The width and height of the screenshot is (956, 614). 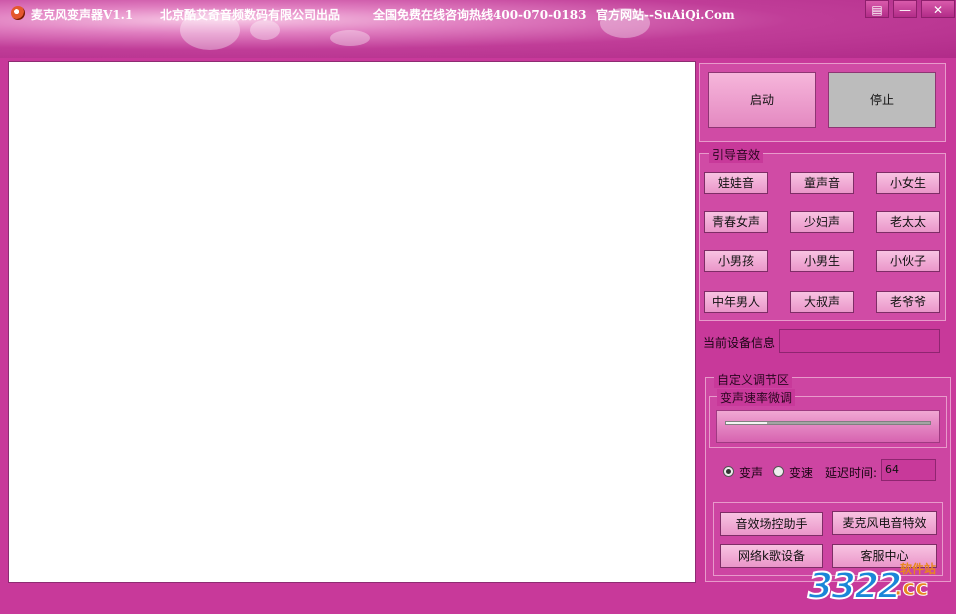 I want to click on effect-button: 小女生, so click(x=908, y=183).